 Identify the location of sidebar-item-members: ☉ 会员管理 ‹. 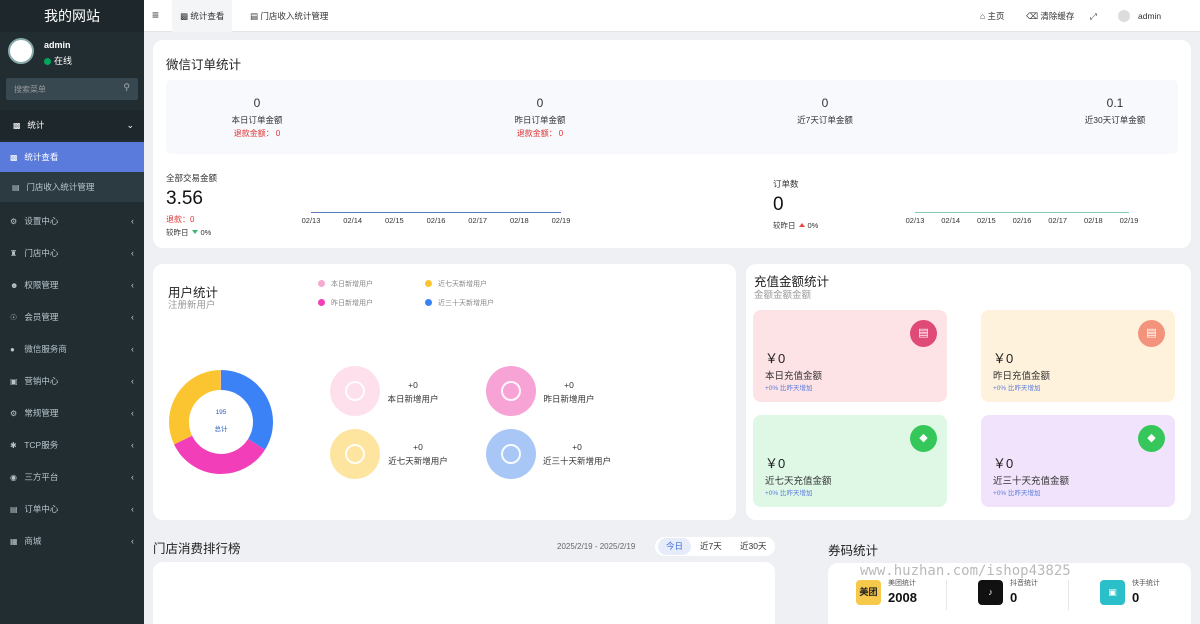
(72, 317).